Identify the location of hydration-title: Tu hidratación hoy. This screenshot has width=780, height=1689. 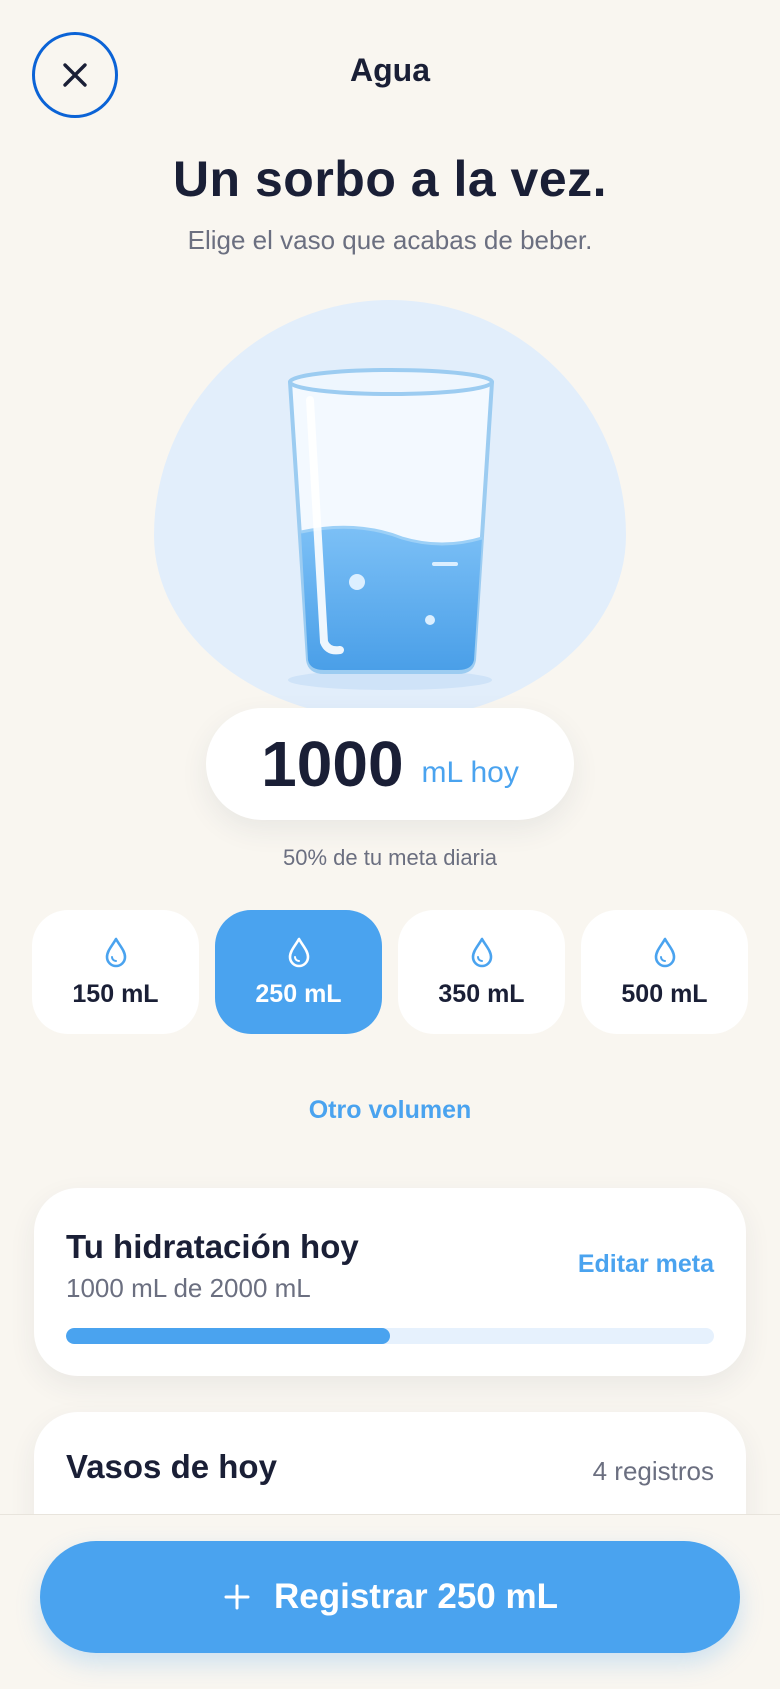
(212, 1246).